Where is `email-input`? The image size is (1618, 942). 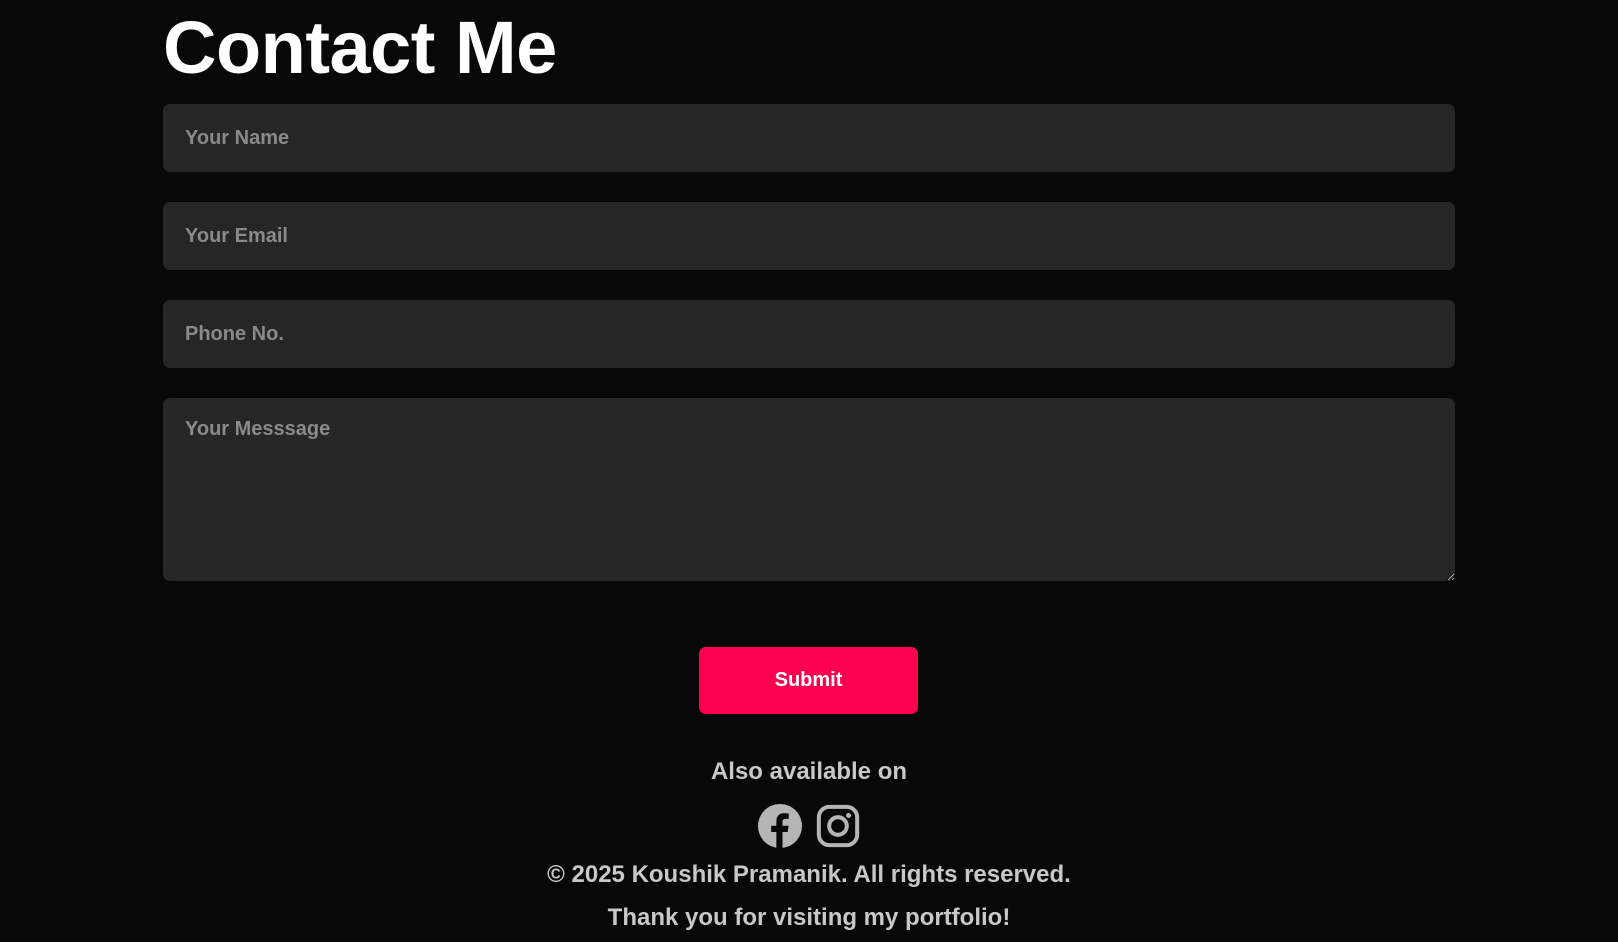 email-input is located at coordinates (809, 236).